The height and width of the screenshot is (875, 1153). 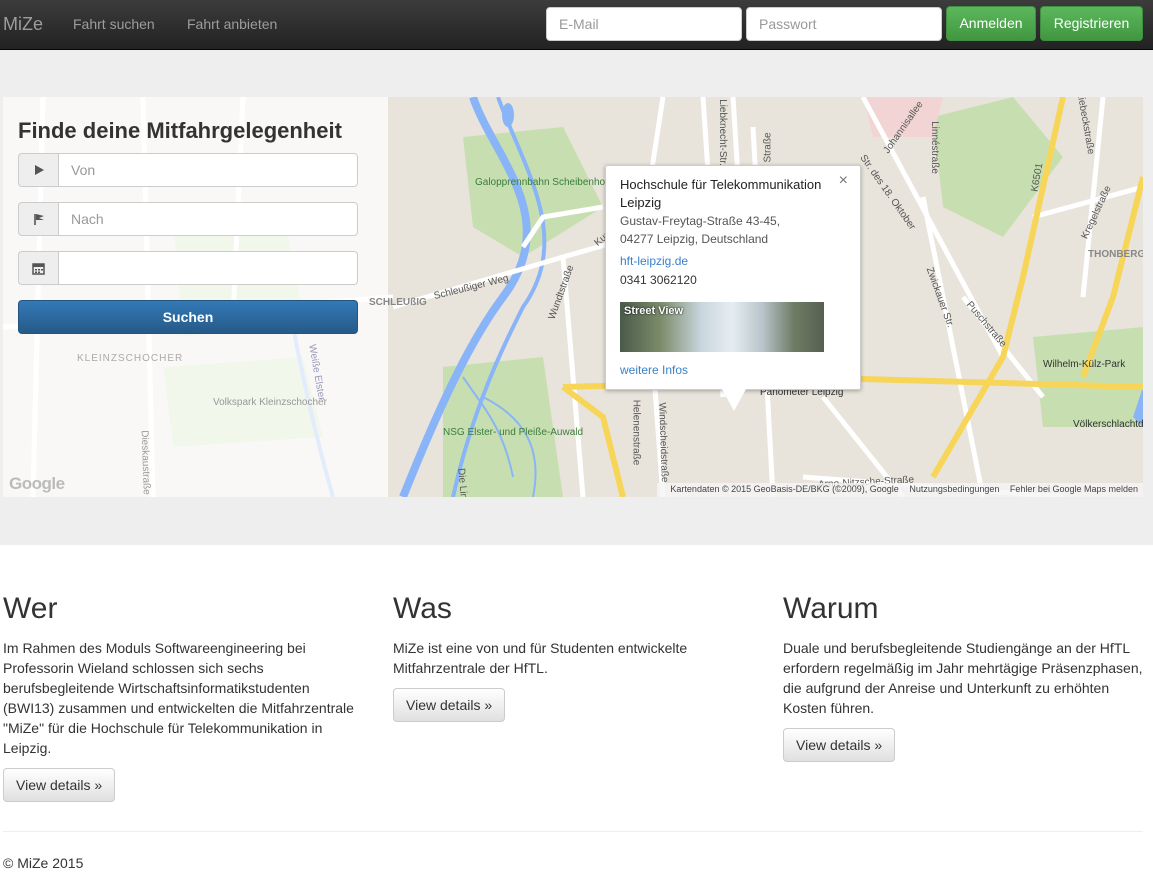 What do you see at coordinates (1074, 489) in the screenshot?
I see `report-link: Fehler bei Google Maps melden` at bounding box center [1074, 489].